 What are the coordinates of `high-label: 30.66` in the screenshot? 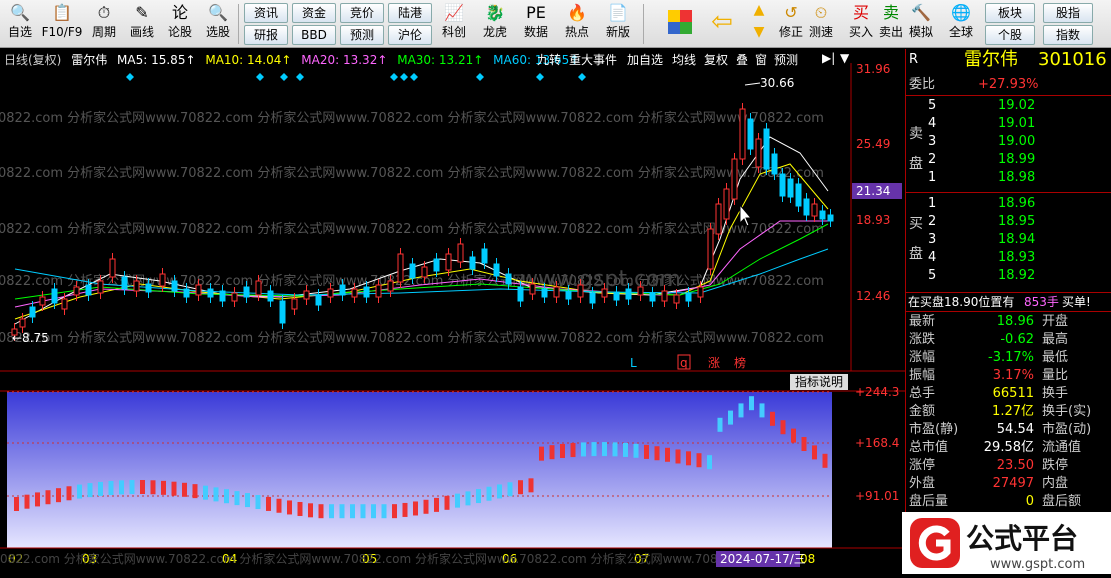 It's located at (777, 83).